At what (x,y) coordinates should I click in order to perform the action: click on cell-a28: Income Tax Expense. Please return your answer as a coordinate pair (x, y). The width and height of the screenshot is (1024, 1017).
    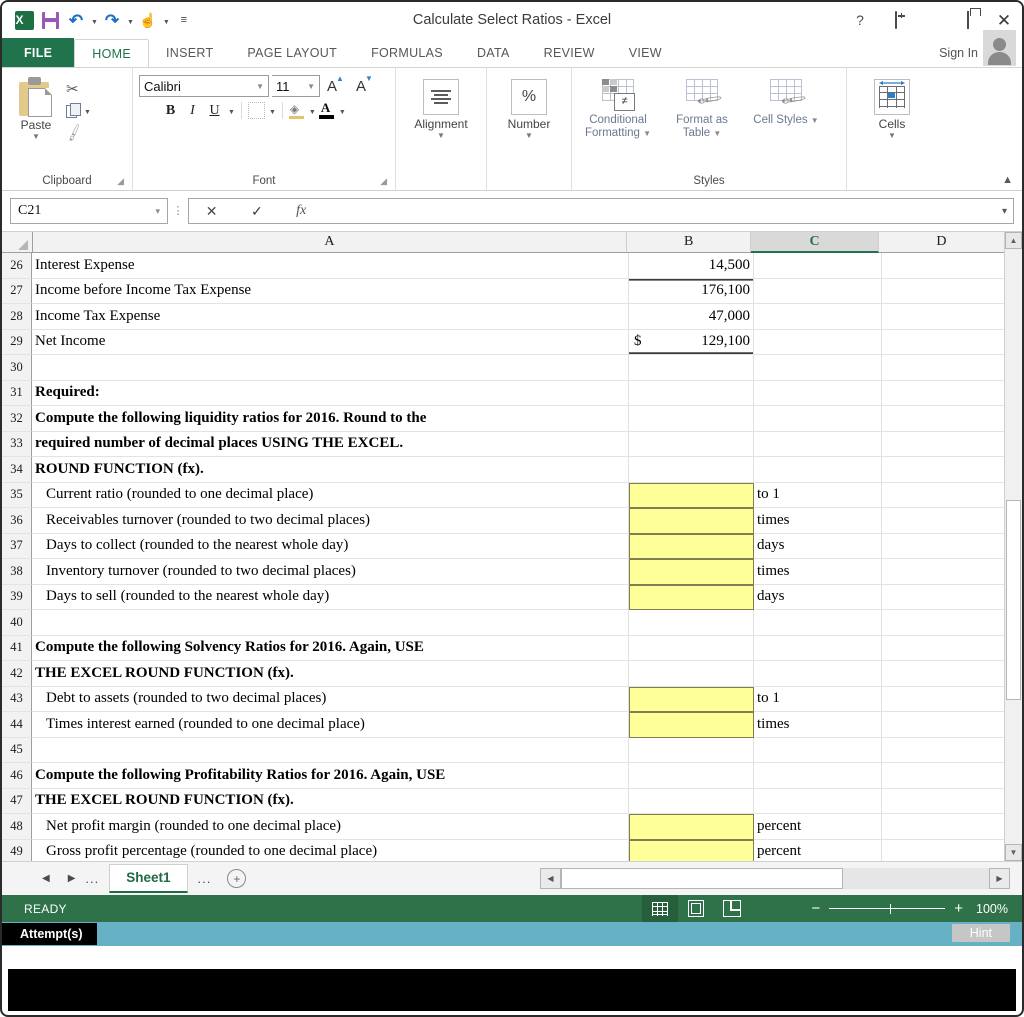
    Looking at the image, I should click on (330, 317).